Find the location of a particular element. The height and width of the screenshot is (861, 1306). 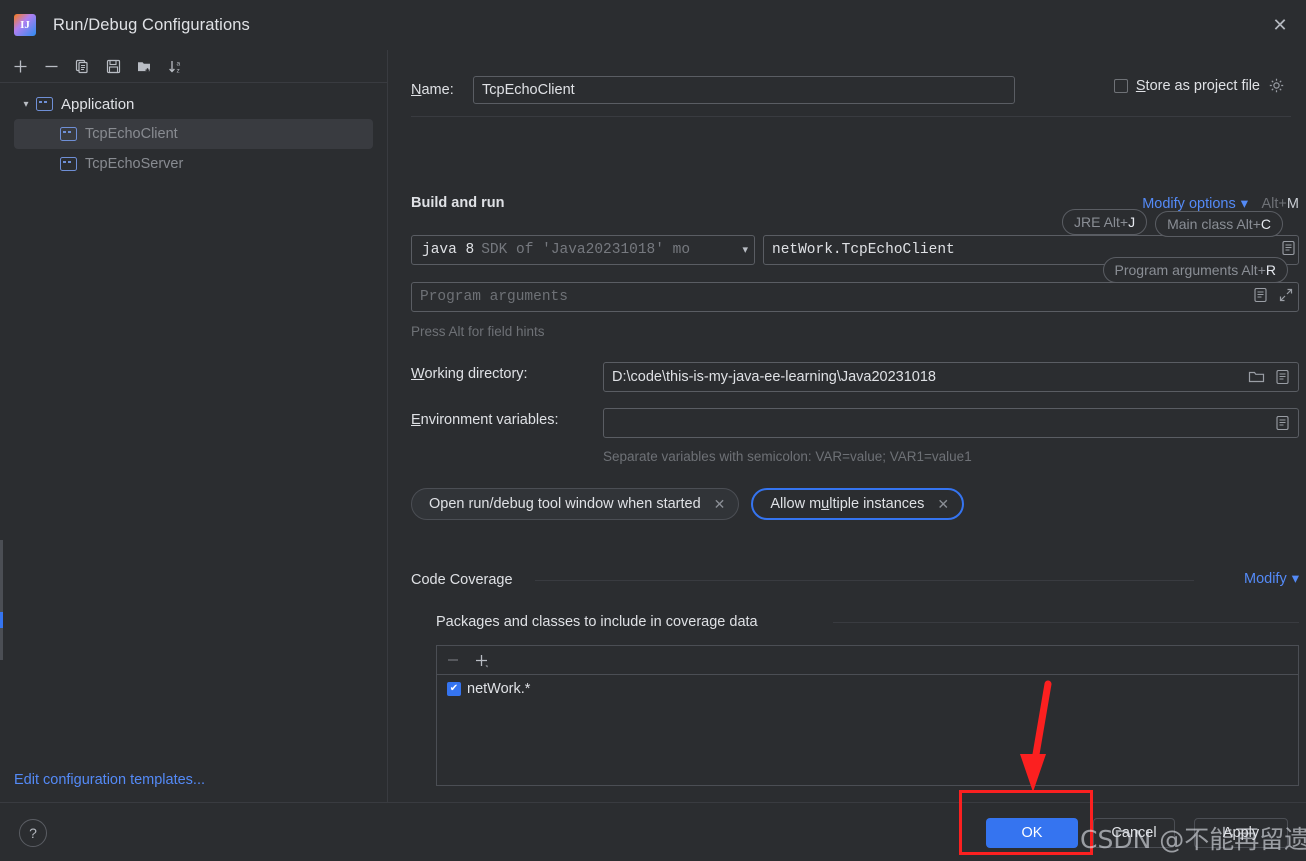

modify-options-link: Modify options ▾ is located at coordinates (1195, 204).